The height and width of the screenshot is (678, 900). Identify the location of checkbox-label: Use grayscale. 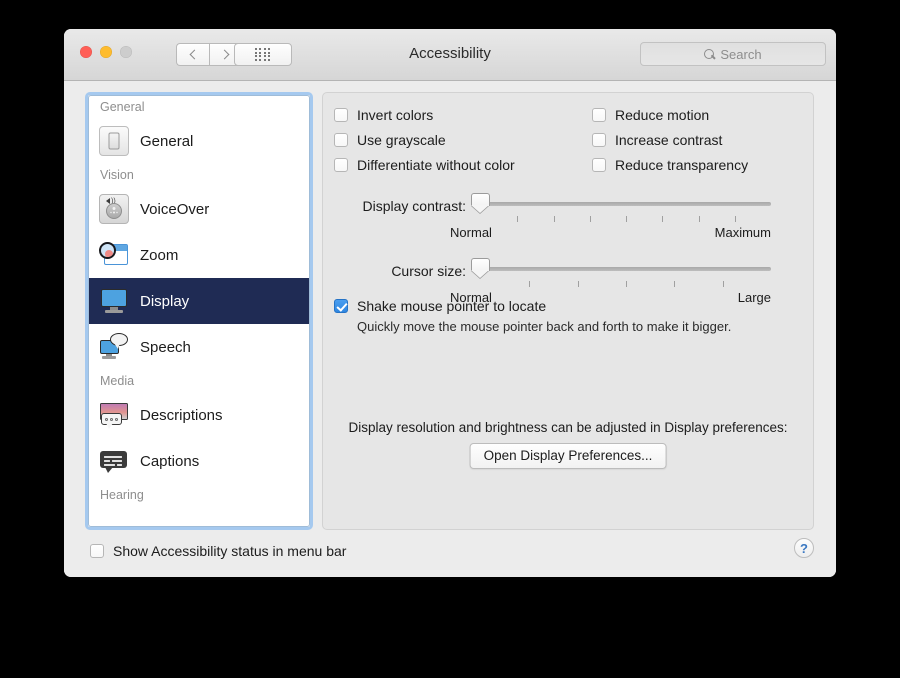
(401, 140).